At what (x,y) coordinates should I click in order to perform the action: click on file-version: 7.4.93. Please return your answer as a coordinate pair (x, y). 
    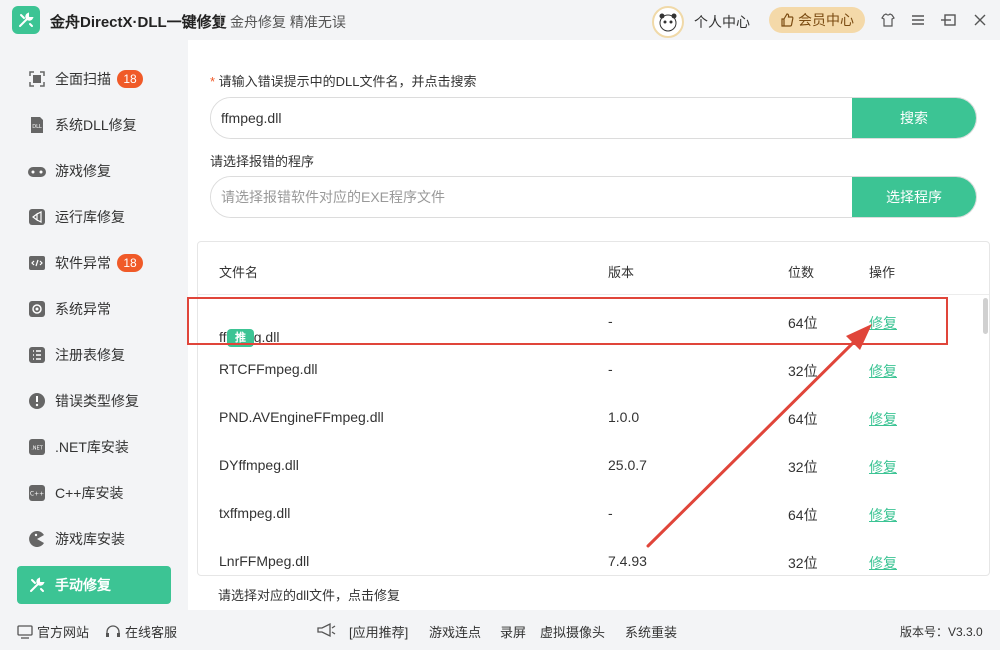
    Looking at the image, I should click on (627, 561).